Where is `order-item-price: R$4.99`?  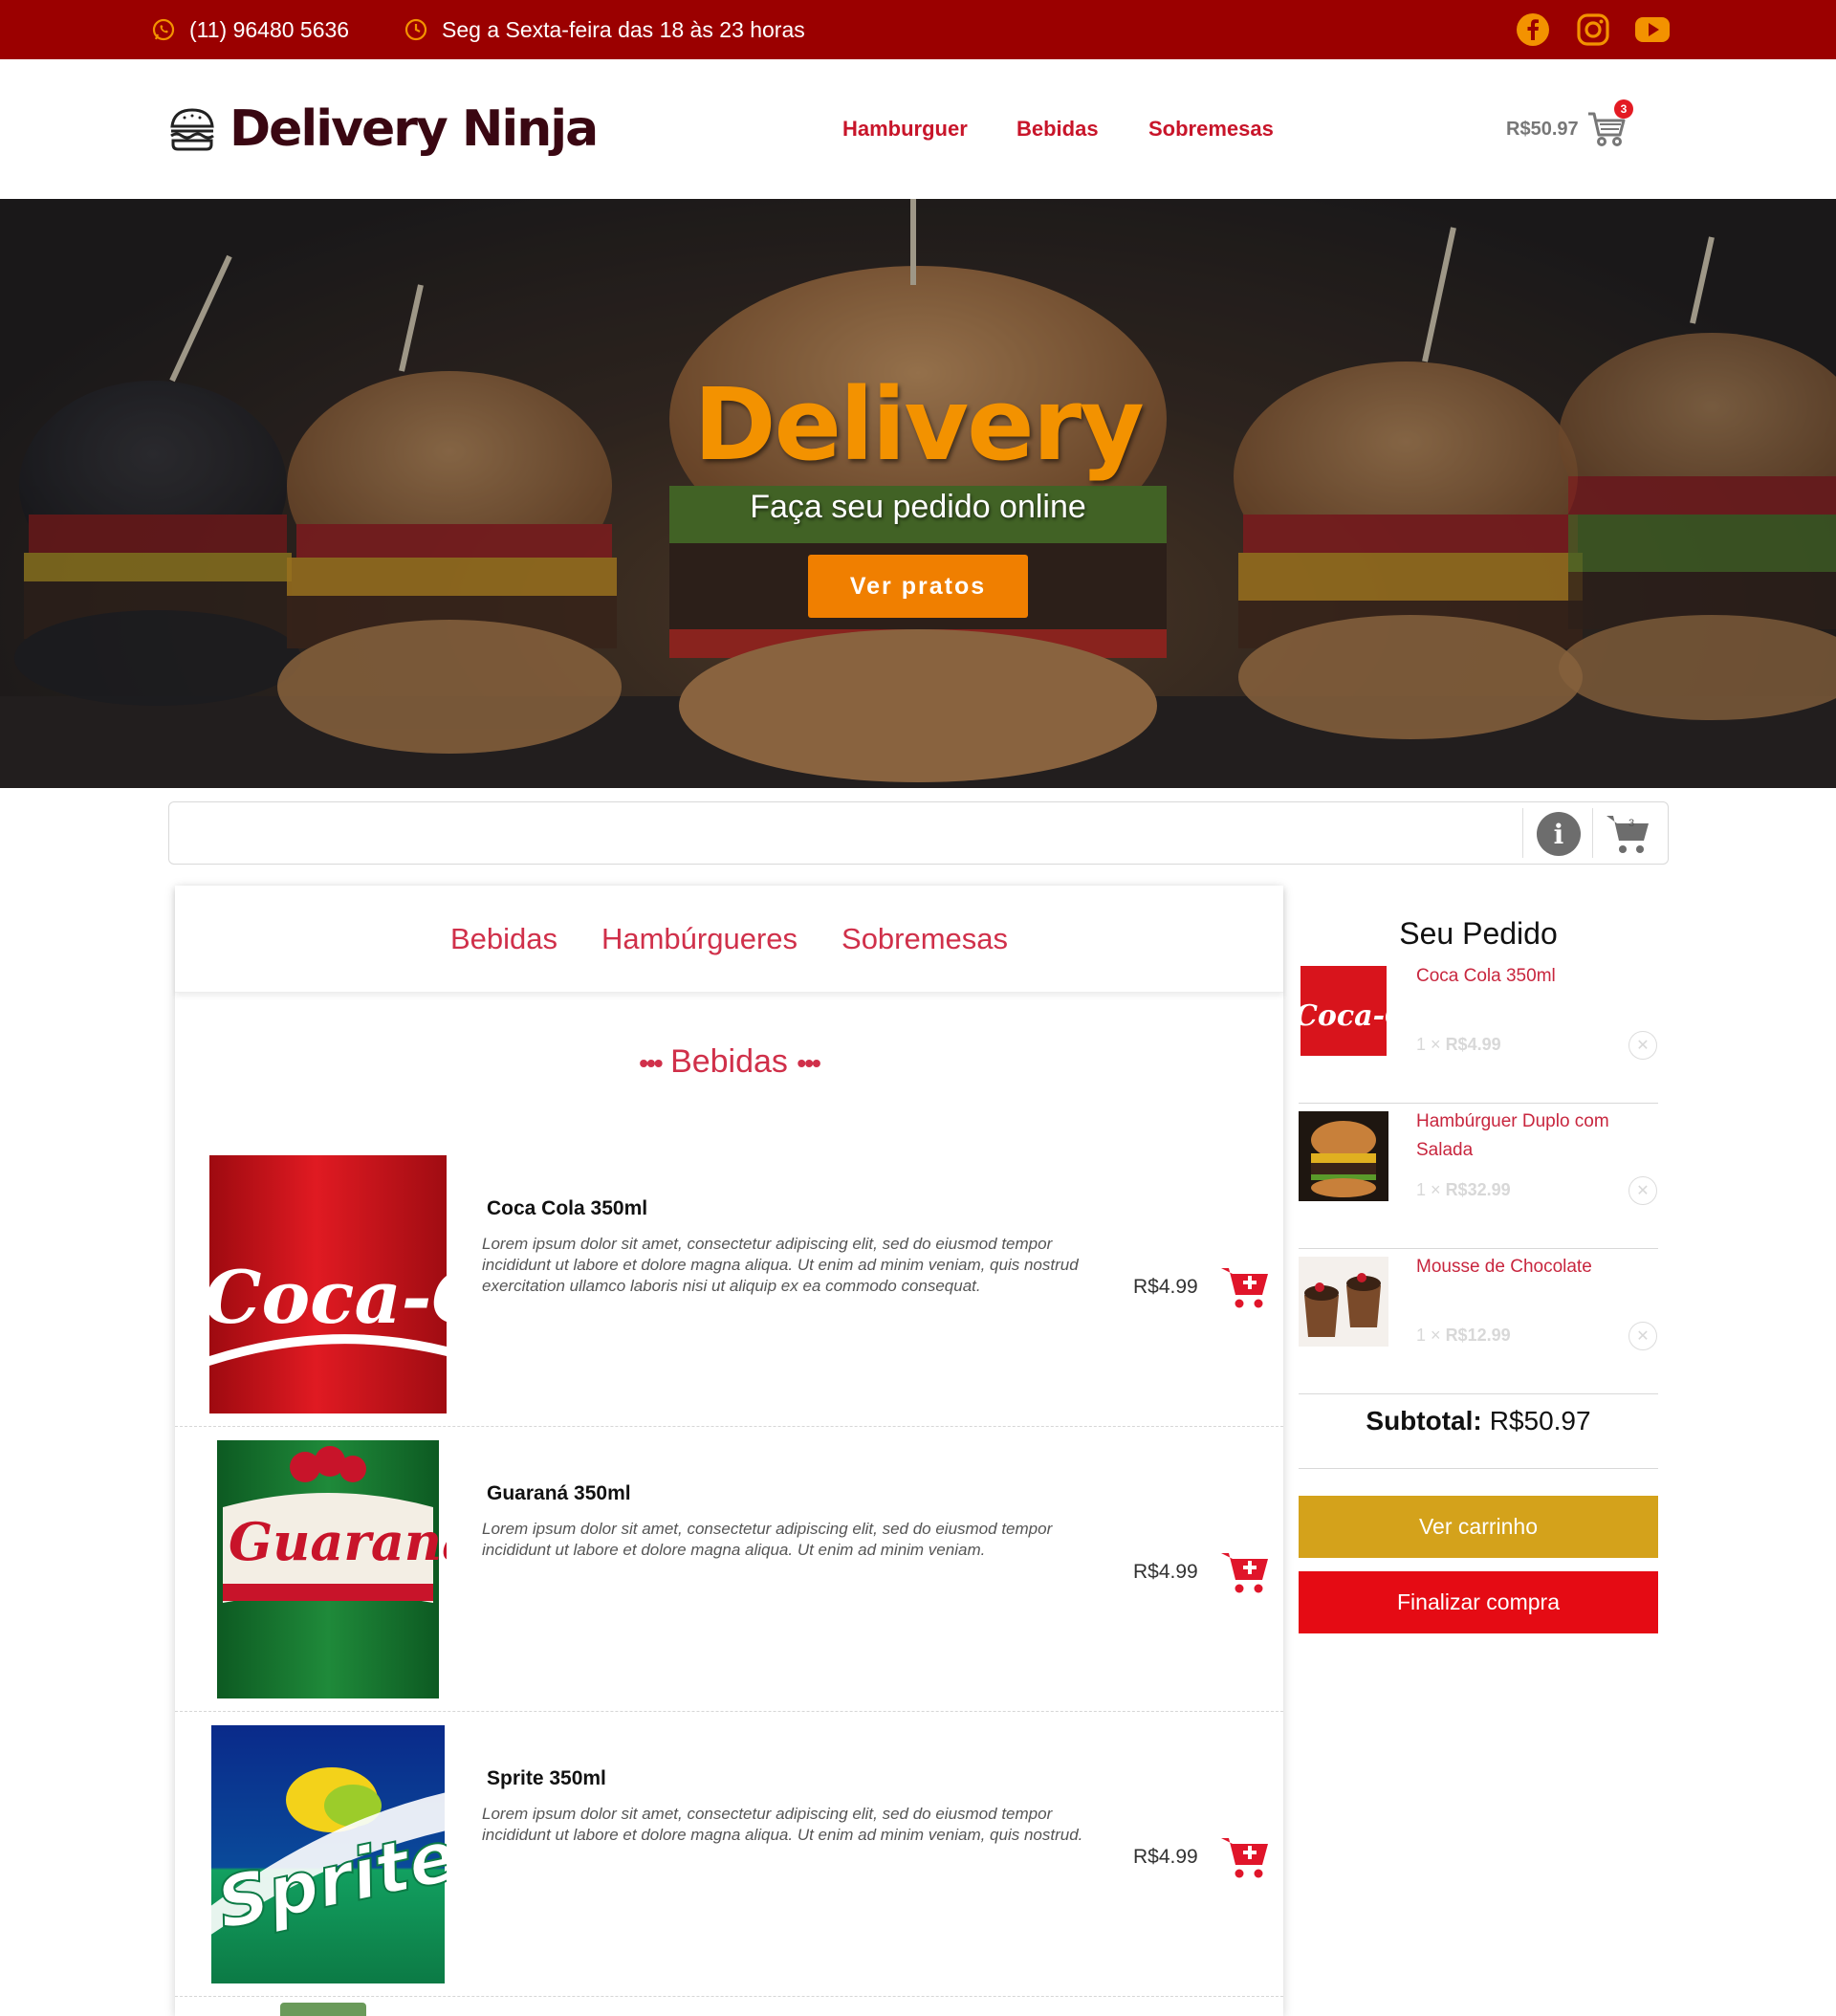
order-item-price: R$4.99 is located at coordinates (1473, 1044).